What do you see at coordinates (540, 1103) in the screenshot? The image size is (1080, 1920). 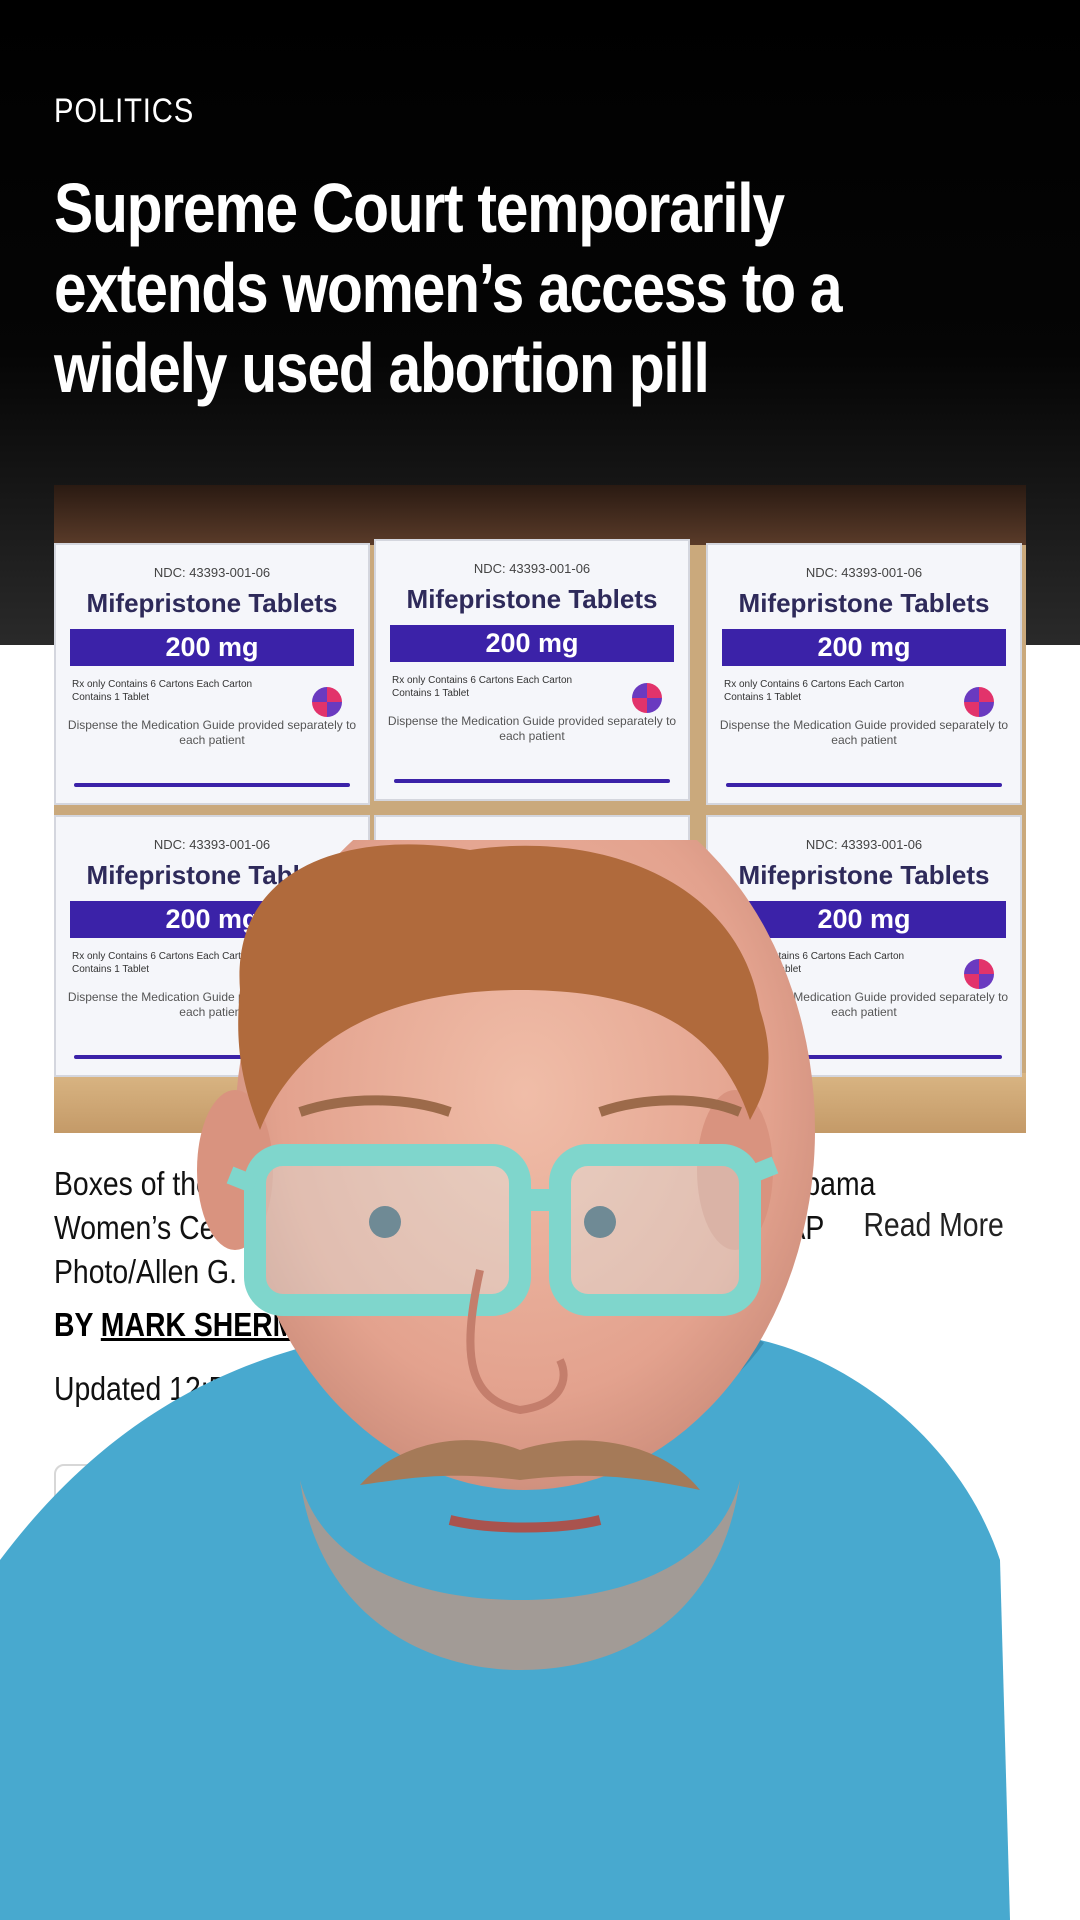 I see `shelf-bottom` at bounding box center [540, 1103].